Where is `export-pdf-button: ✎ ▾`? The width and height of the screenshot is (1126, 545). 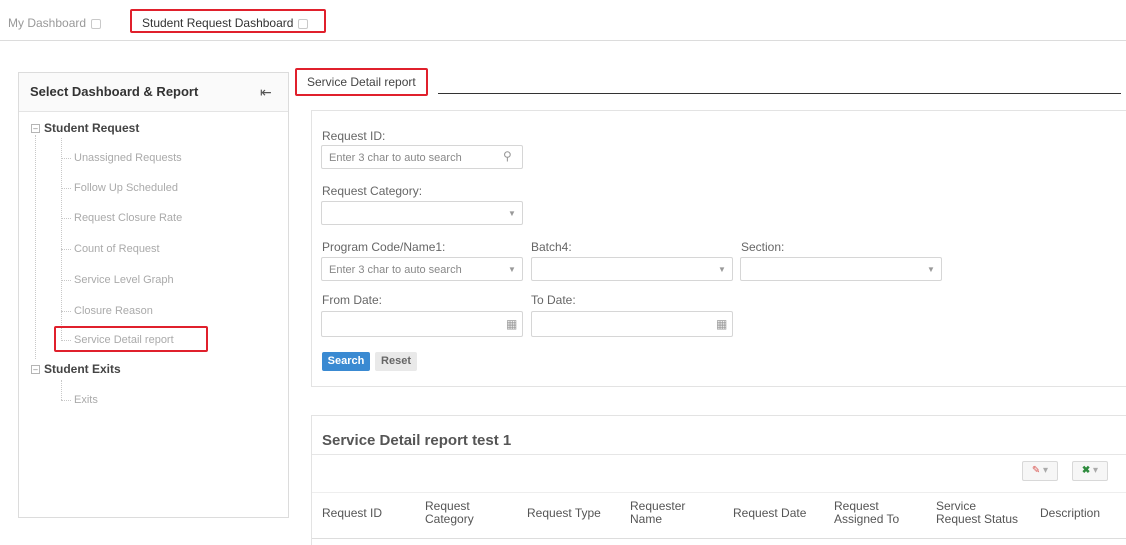
export-pdf-button: ✎ ▾ is located at coordinates (1040, 471).